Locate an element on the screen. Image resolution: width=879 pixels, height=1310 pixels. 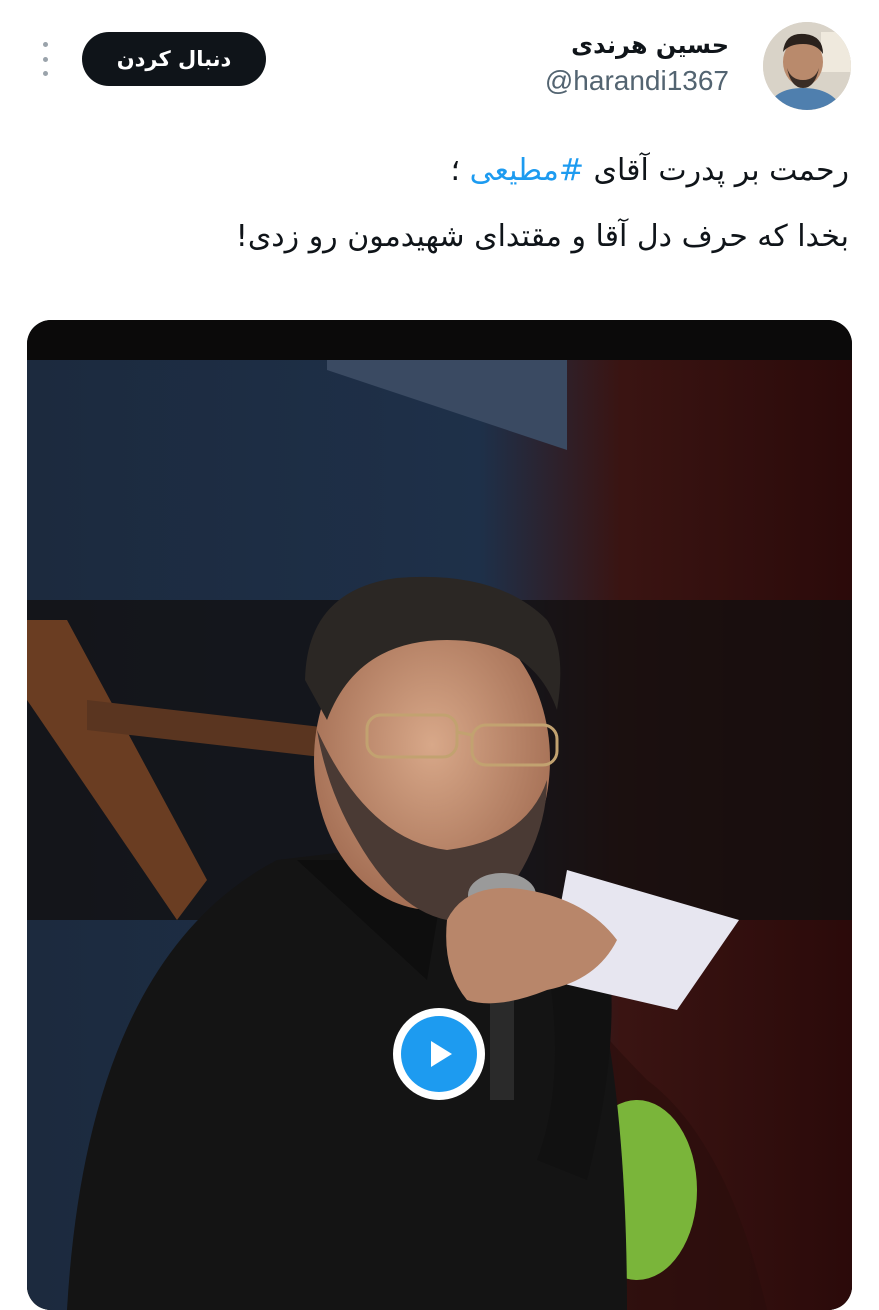
tweet-header: دنبال کردن حسین هرندی @harandi1367 is located at coordinates (439, 65).